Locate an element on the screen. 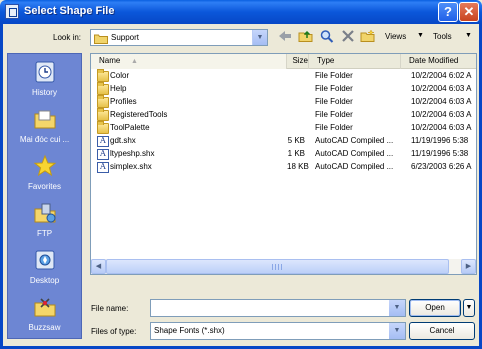 The image size is (482, 349). file-name: simplex.shx is located at coordinates (131, 166).